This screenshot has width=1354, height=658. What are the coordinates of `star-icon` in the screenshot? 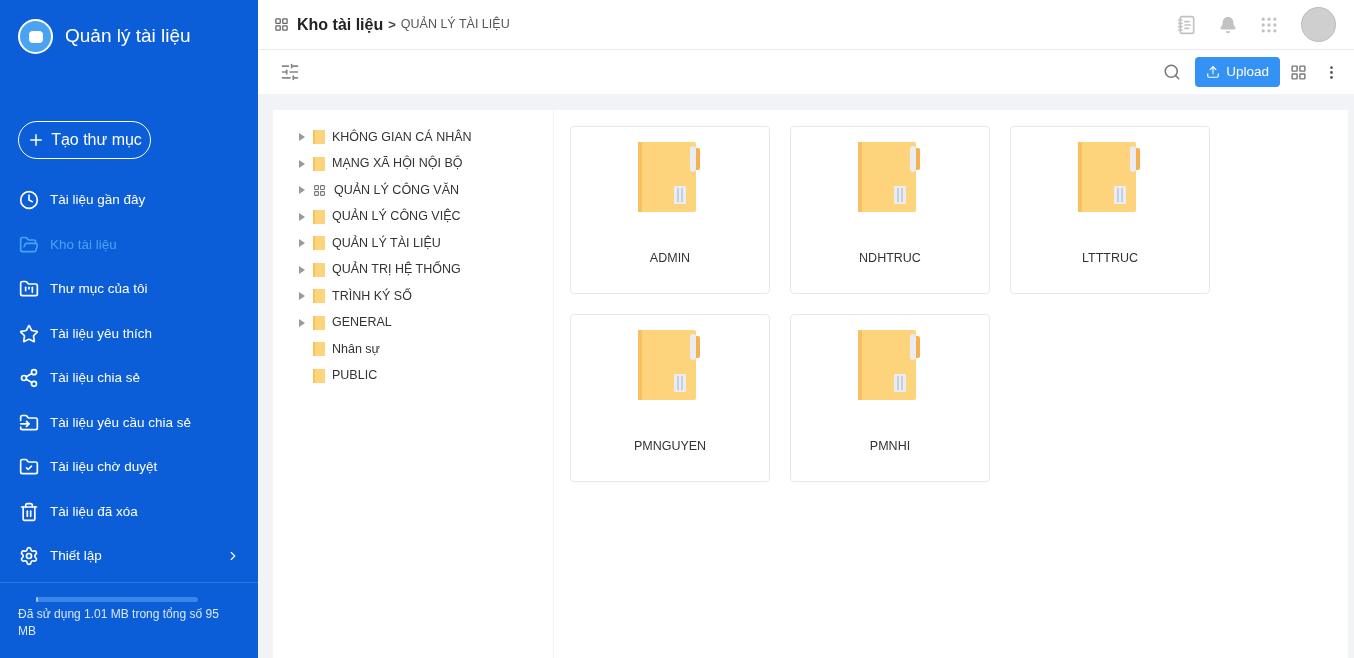 It's located at (29, 333).